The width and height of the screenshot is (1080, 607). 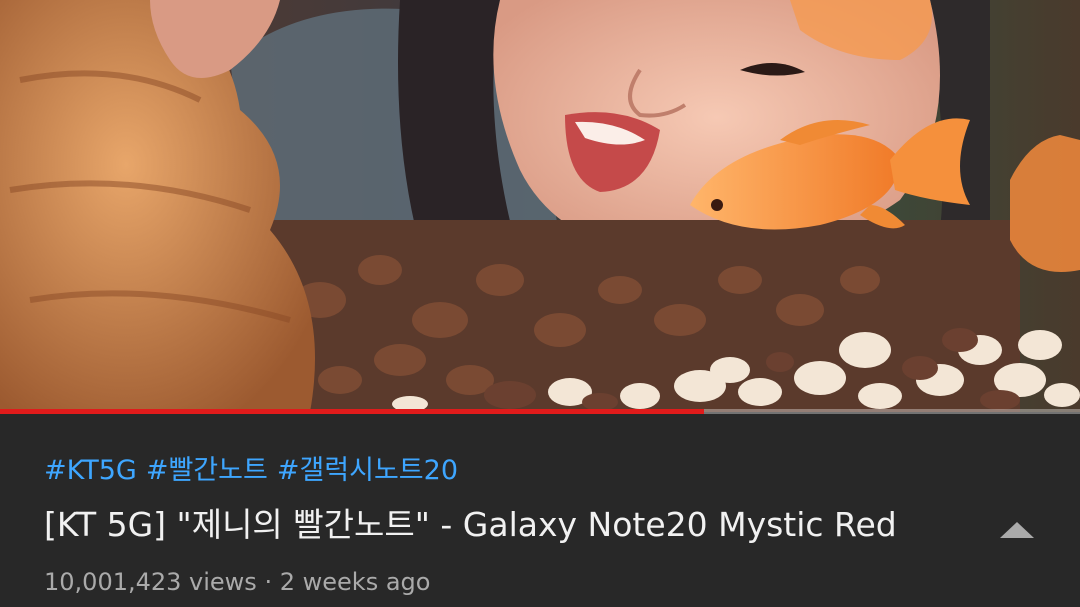 What do you see at coordinates (150, 582) in the screenshot?
I see `view-count: 10,001,423 views` at bounding box center [150, 582].